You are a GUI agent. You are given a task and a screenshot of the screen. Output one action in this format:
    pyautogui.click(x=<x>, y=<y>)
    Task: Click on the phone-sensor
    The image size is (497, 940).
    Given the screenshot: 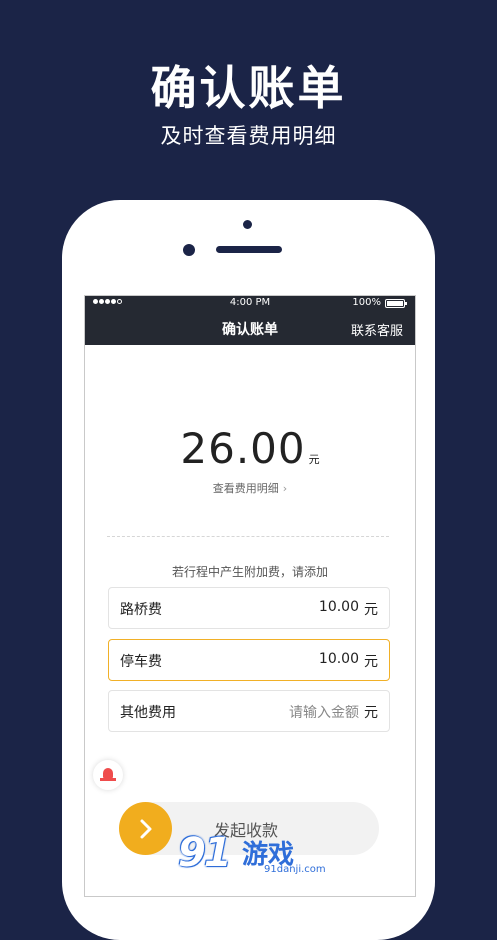 What is the action you would take?
    pyautogui.click(x=189, y=250)
    